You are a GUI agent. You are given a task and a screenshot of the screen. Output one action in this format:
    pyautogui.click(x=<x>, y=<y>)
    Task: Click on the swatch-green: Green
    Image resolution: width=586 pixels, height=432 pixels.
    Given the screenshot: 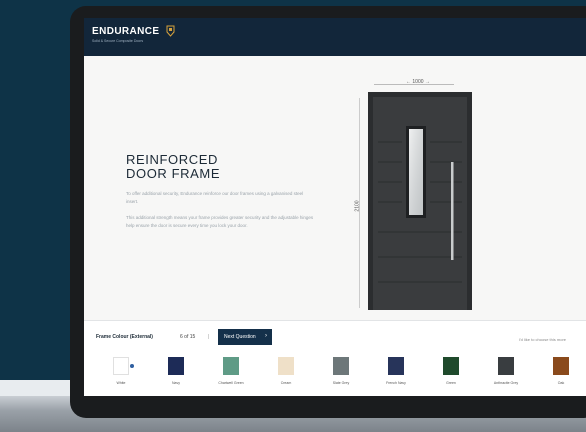 What is the action you would take?
    pyautogui.click(x=451, y=374)
    